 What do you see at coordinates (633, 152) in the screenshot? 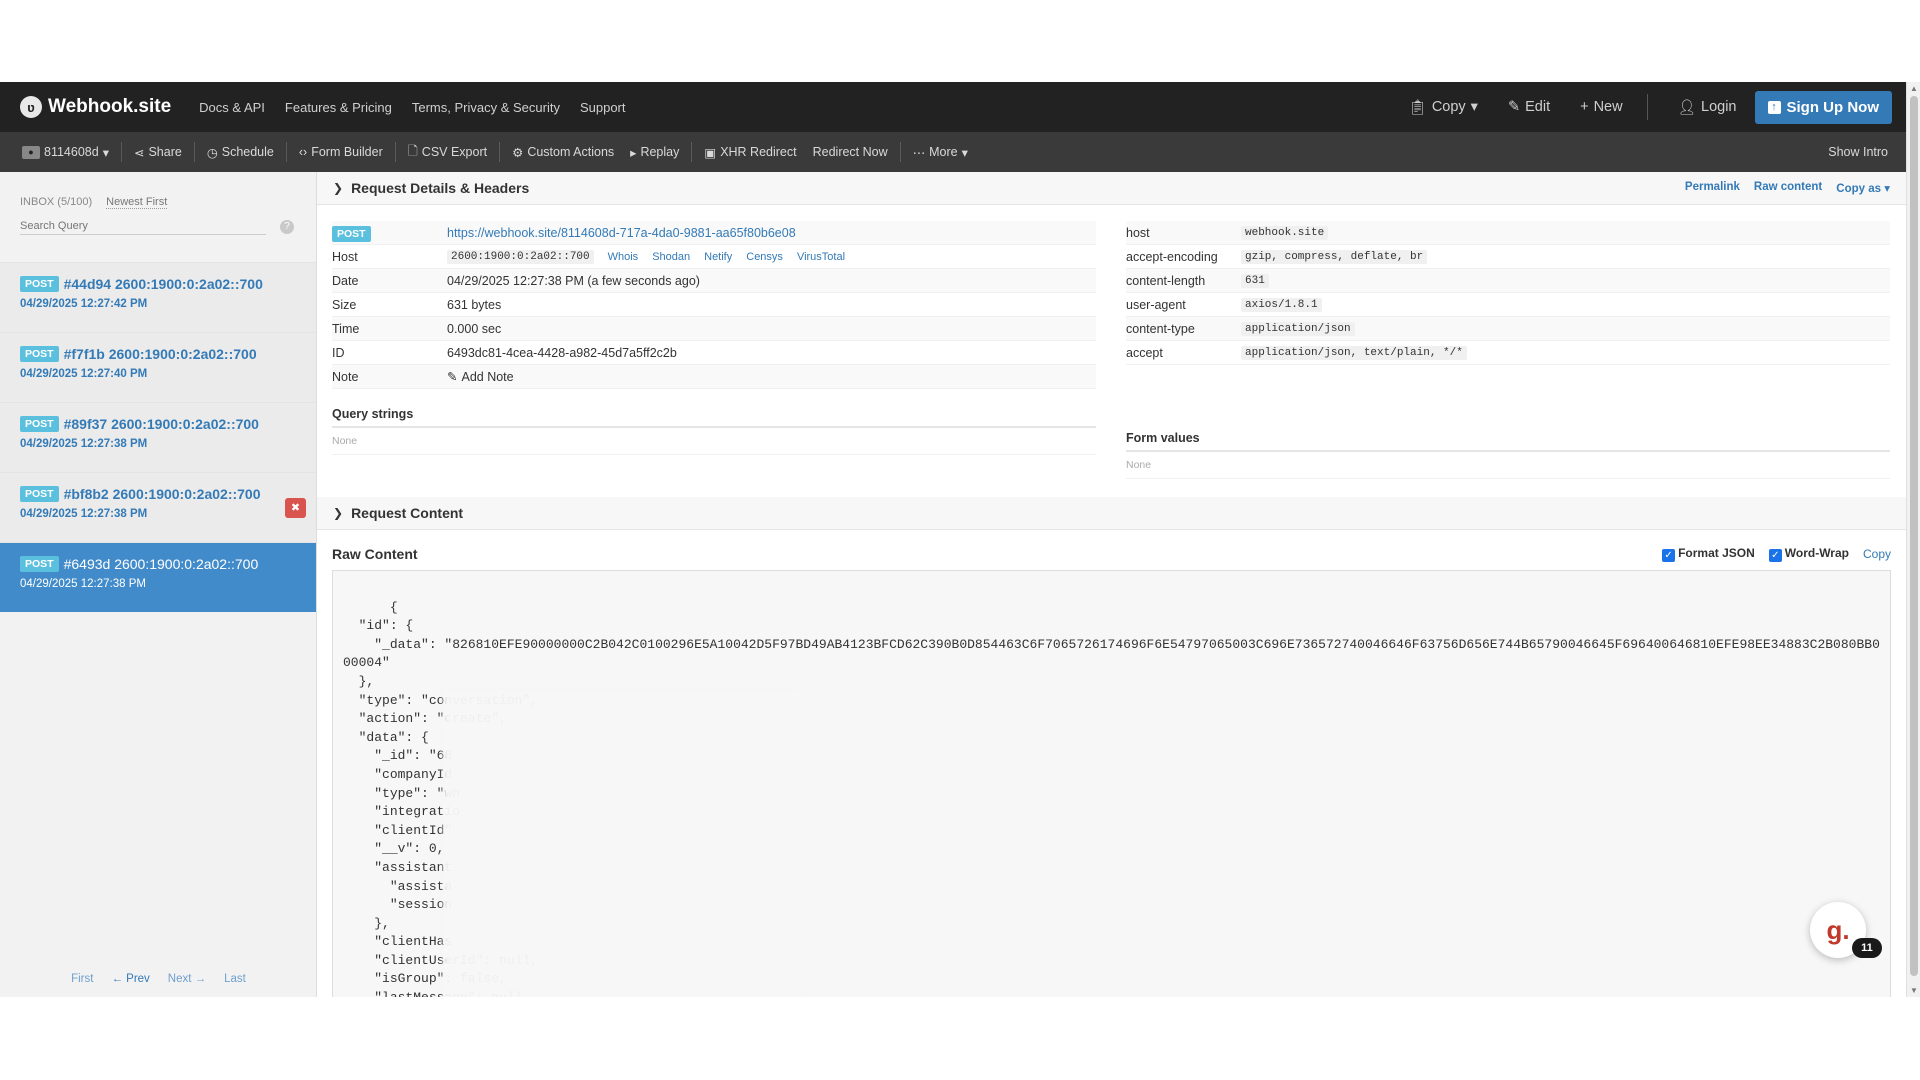
I see `play-icon: ▸` at bounding box center [633, 152].